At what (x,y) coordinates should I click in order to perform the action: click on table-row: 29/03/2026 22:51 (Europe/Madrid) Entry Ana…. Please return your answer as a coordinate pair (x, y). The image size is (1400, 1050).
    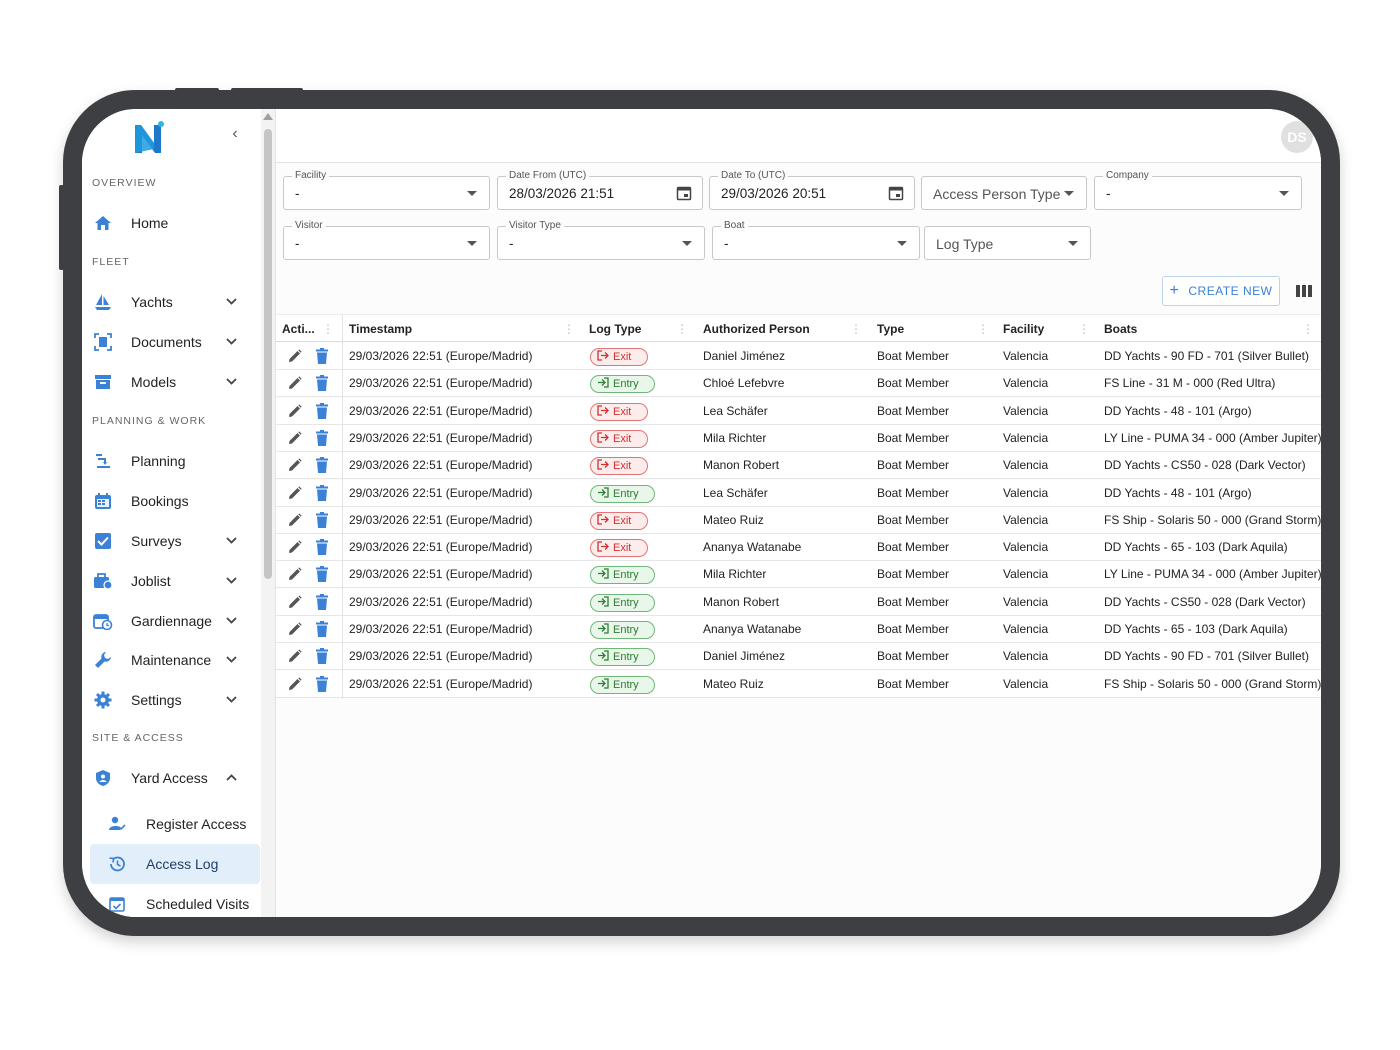
    Looking at the image, I should click on (798, 629).